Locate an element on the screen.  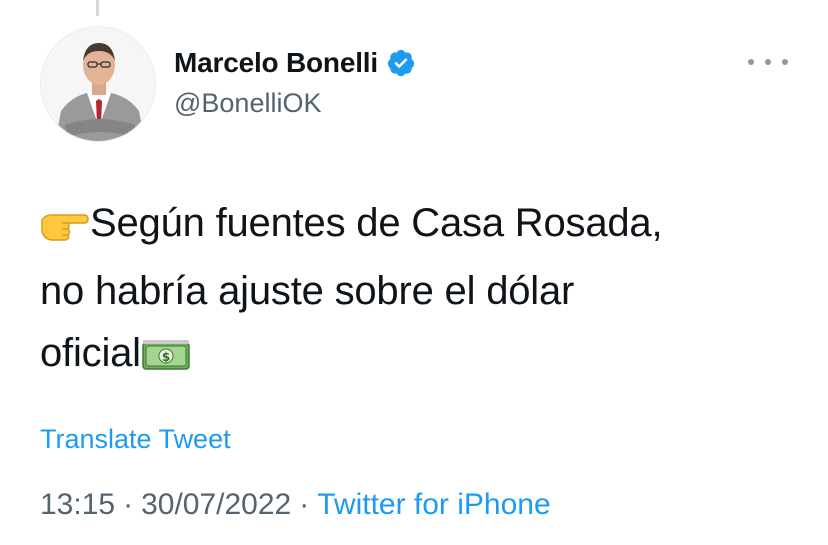
tweet-line-2: no habría ajuste sobre el dólar is located at coordinates (307, 291).